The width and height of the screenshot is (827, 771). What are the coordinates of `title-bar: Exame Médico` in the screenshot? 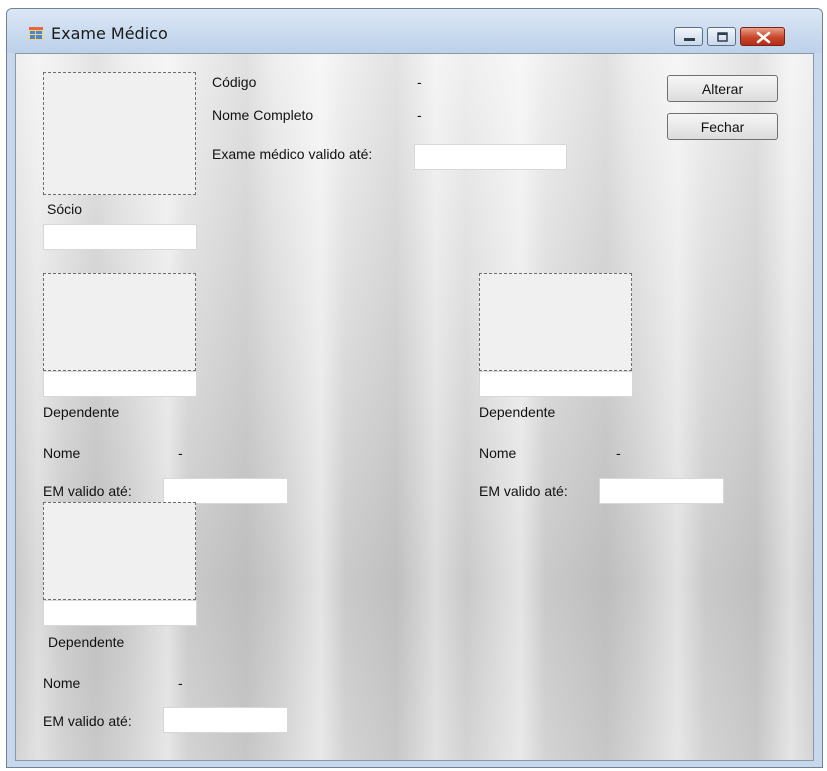 It's located at (414, 31).